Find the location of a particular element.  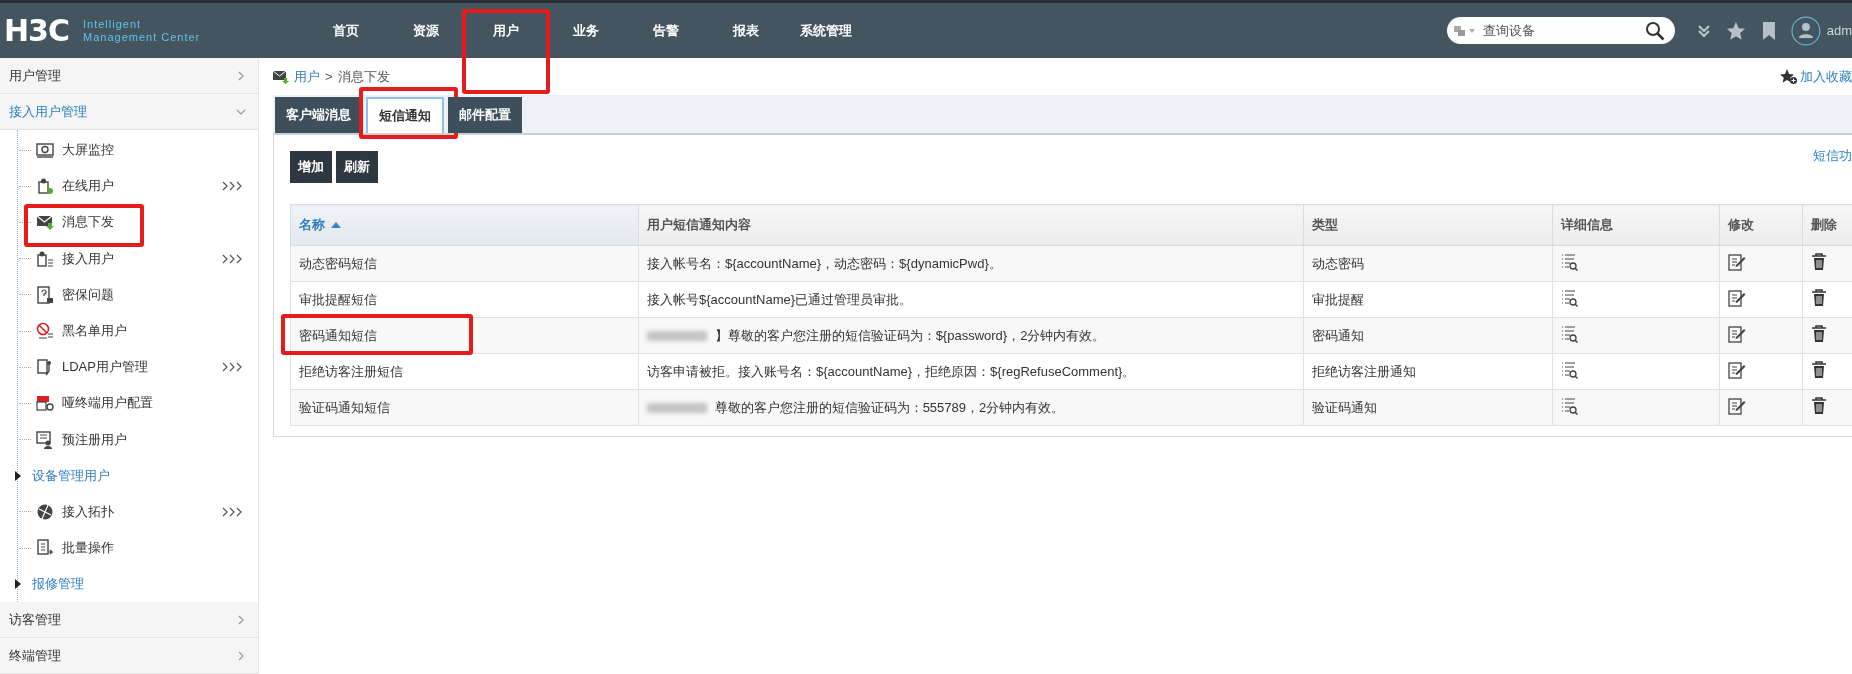

sidebar-item: 消息下发 is located at coordinates (75, 222).